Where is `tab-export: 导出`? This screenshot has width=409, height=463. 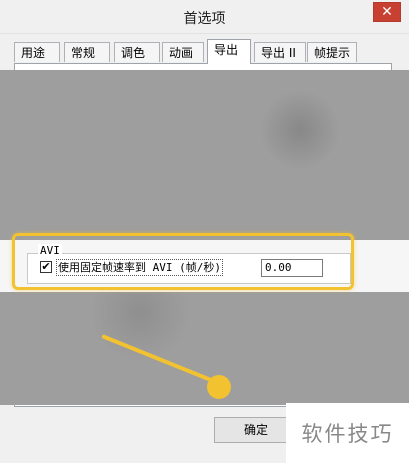 tab-export: 导出 is located at coordinates (229, 51).